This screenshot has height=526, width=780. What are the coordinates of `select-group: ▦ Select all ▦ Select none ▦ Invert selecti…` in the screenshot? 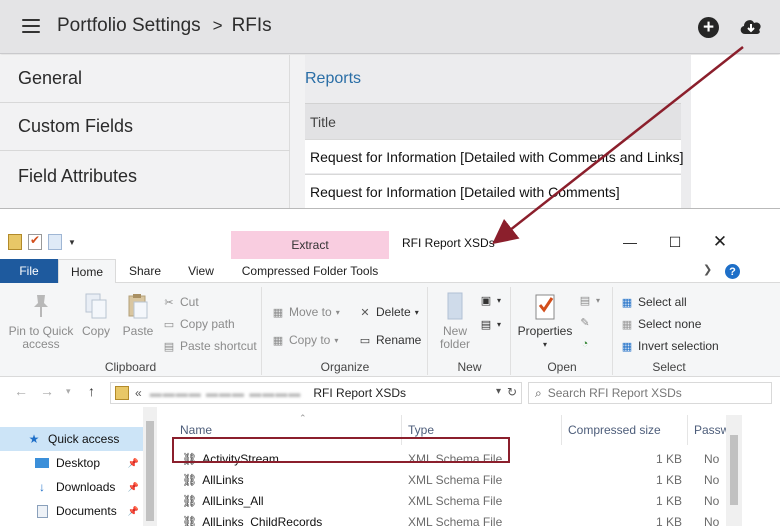 It's located at (669, 331).